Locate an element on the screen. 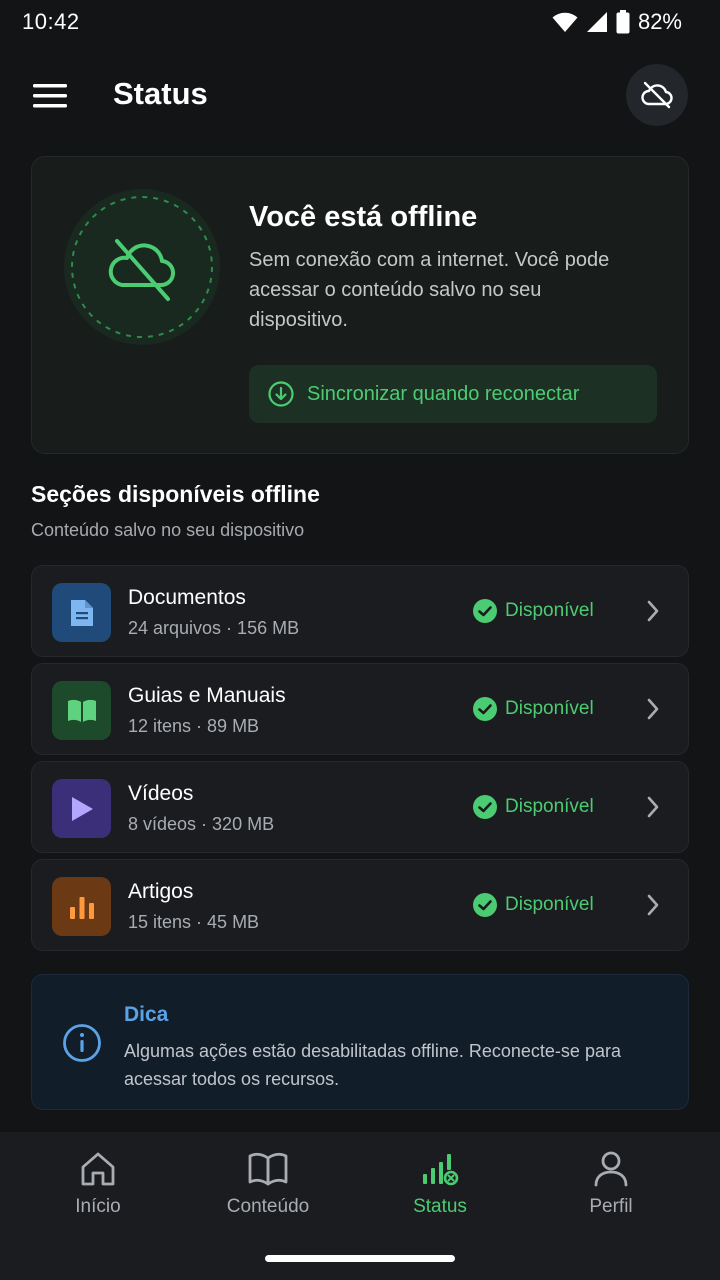  book-icon is located at coordinates (81, 710).